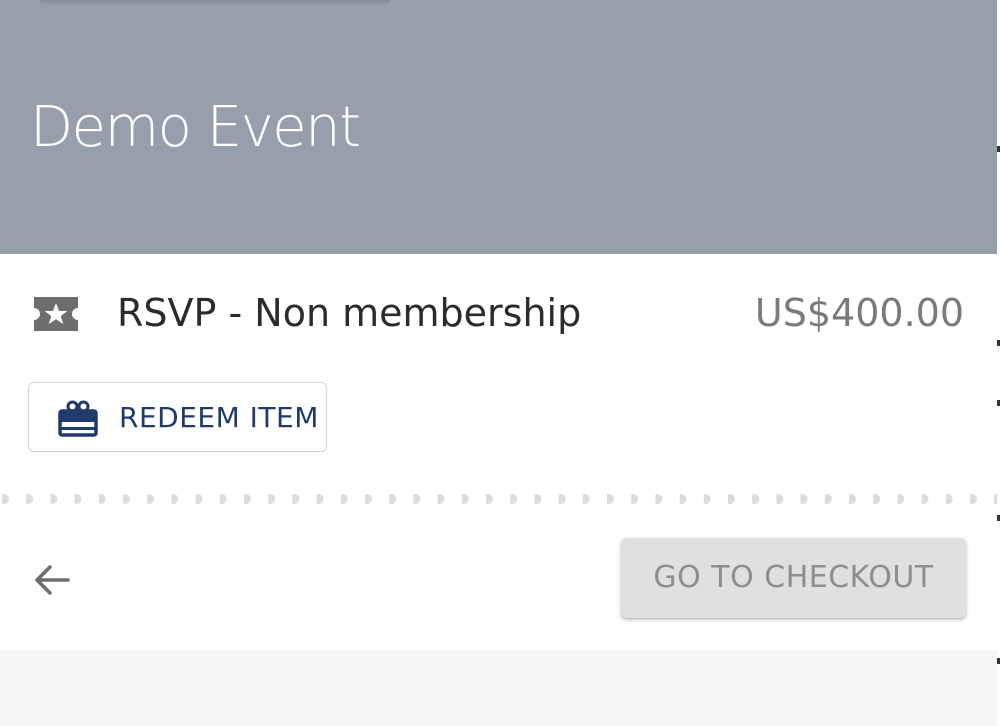  What do you see at coordinates (78, 418) in the screenshot?
I see `gift-card-icon` at bounding box center [78, 418].